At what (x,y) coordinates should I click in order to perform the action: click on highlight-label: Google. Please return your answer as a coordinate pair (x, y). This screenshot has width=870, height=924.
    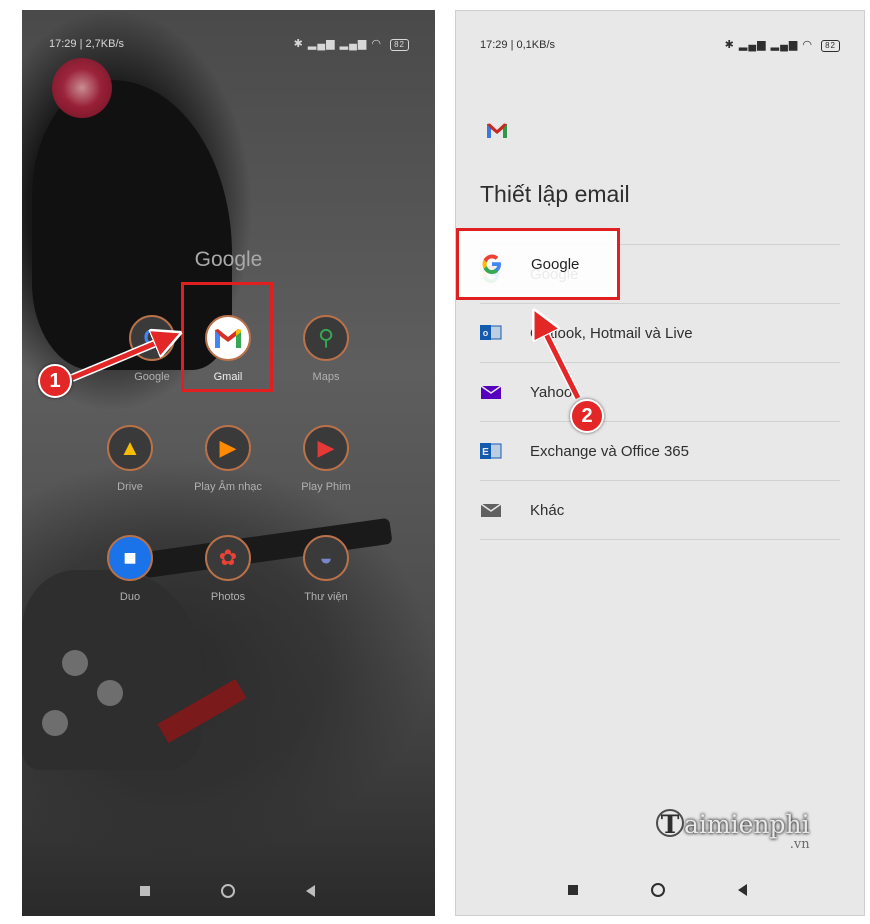
    Looking at the image, I should click on (555, 264).